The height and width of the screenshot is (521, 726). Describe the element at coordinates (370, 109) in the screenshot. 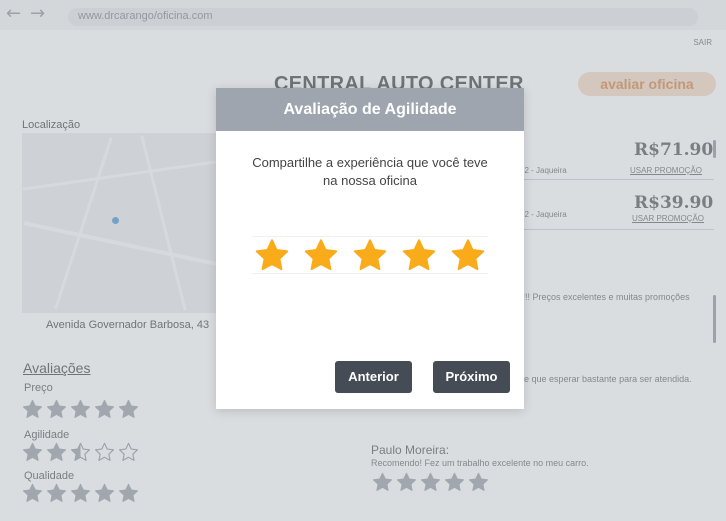

I see `modal-title: Avaliação de Agilidade` at that location.